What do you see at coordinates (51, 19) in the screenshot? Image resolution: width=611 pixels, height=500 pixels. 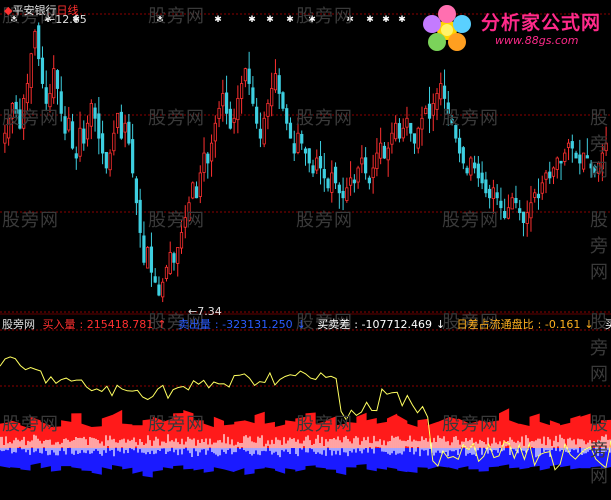 I see `left-arrow-icon: ←` at bounding box center [51, 19].